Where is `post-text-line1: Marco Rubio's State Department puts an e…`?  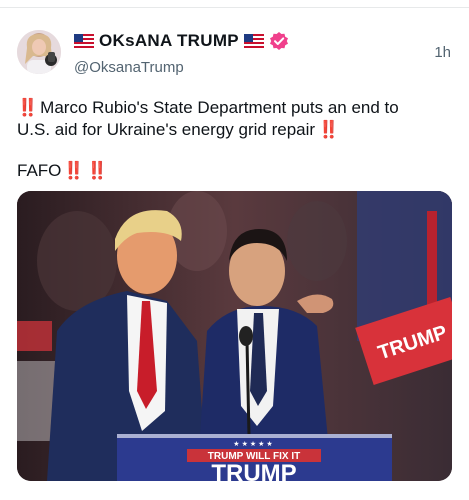
post-text-line1: Marco Rubio's State Department puts an e… is located at coordinates (219, 107).